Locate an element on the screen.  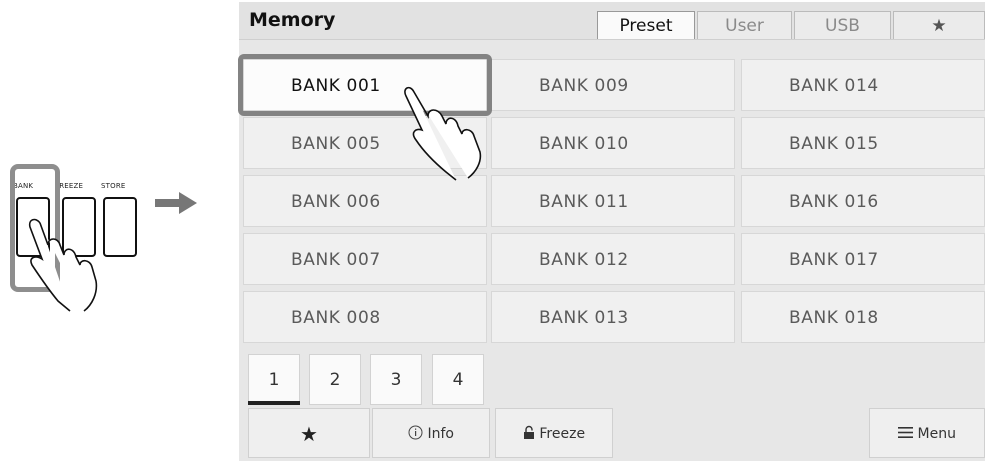
info-button: Info is located at coordinates (431, 433).